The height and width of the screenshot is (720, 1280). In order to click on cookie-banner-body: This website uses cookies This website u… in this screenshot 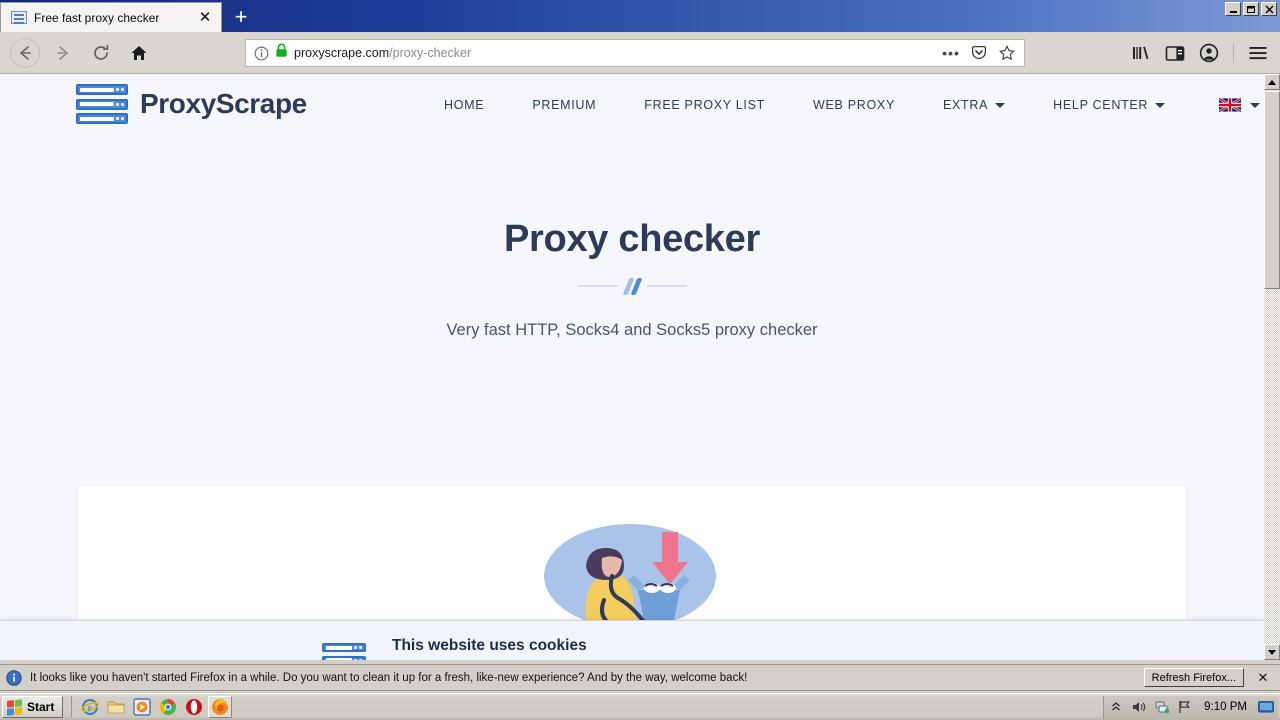, I will do `click(672, 648)`.